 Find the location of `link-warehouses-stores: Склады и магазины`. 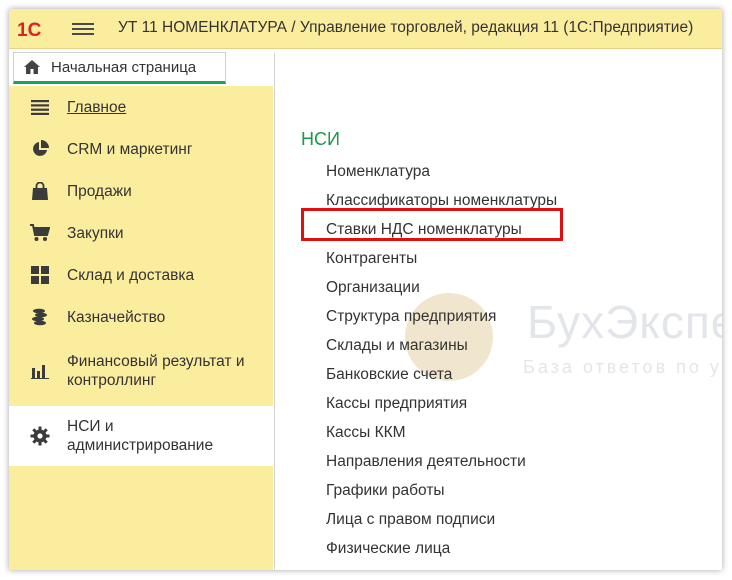

link-warehouses-stores: Склады и магазины is located at coordinates (441, 345).